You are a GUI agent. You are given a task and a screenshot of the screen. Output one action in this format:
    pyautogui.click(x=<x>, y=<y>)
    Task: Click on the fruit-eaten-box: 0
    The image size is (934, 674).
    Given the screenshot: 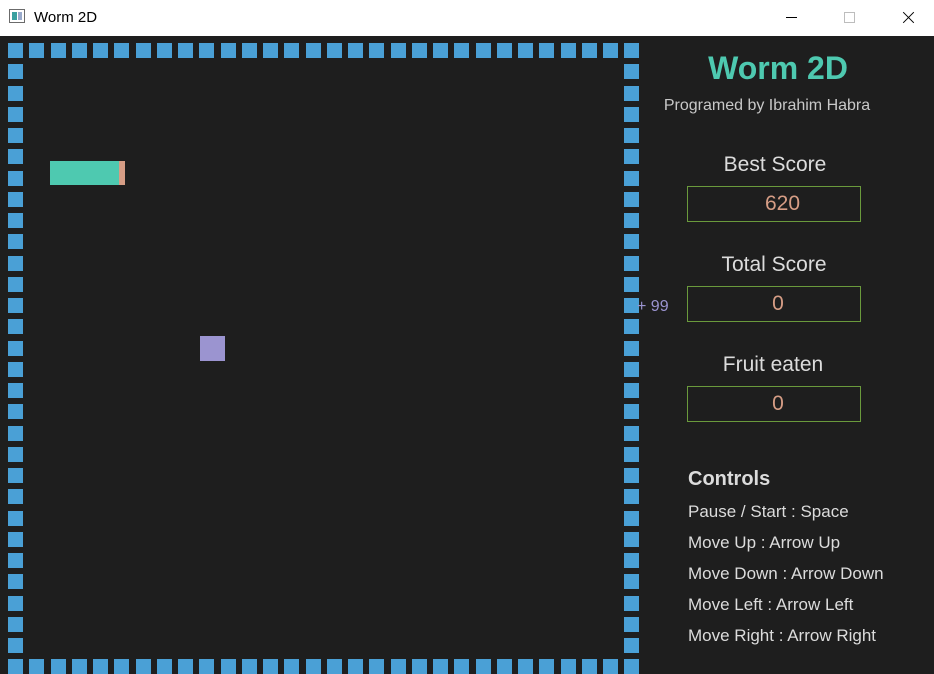 What is the action you would take?
    pyautogui.click(x=774, y=404)
    